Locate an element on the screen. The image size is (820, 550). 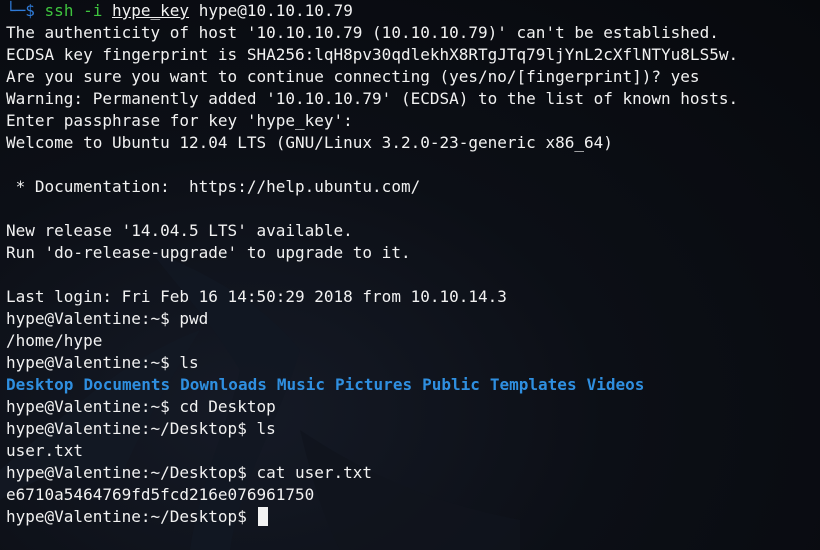
dir-entry-documents: Documents is located at coordinates (127, 384).